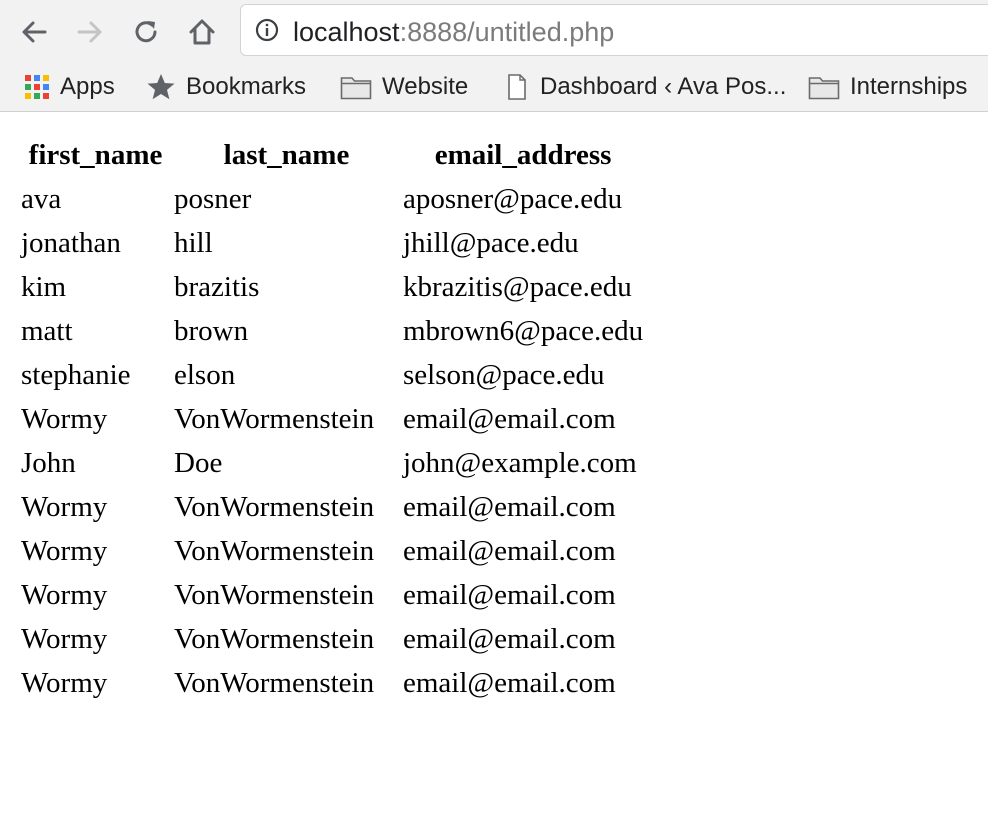  What do you see at coordinates (520, 463) in the screenshot?
I see `cell-email-address: john@example.com` at bounding box center [520, 463].